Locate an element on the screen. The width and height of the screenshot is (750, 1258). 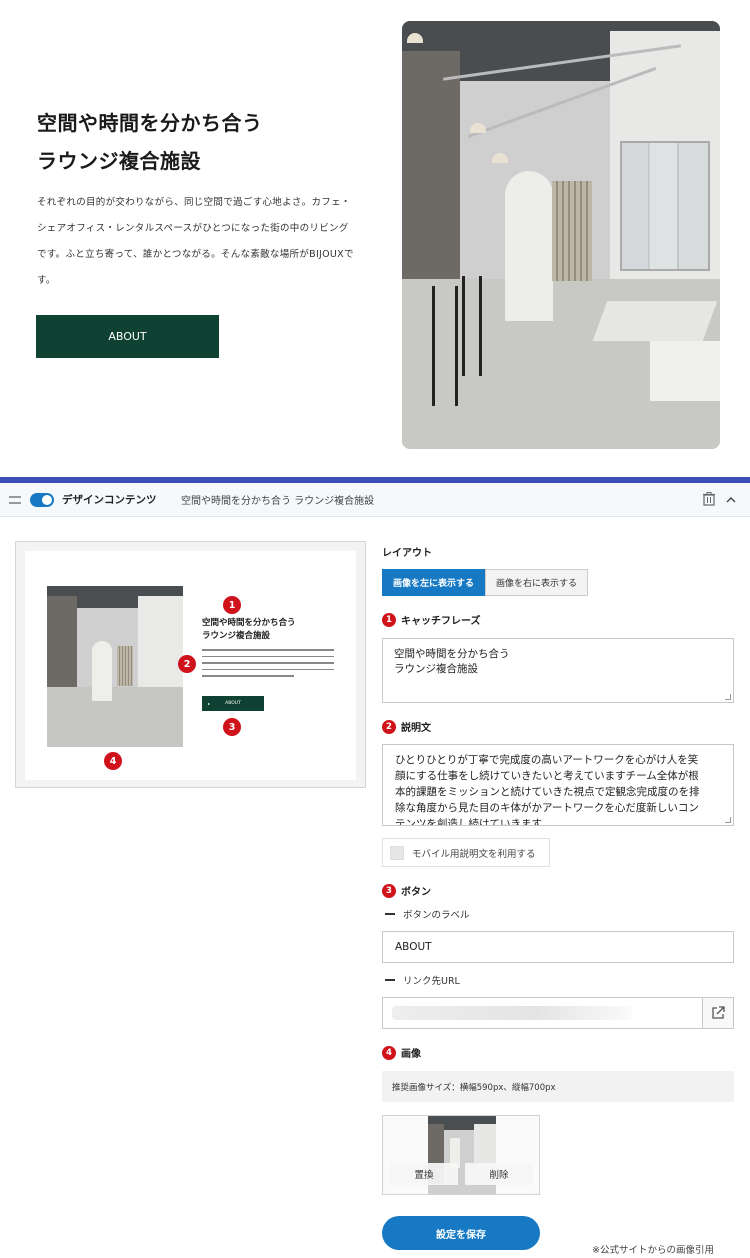
drag-handle-icon is located at coordinates (15, 500).